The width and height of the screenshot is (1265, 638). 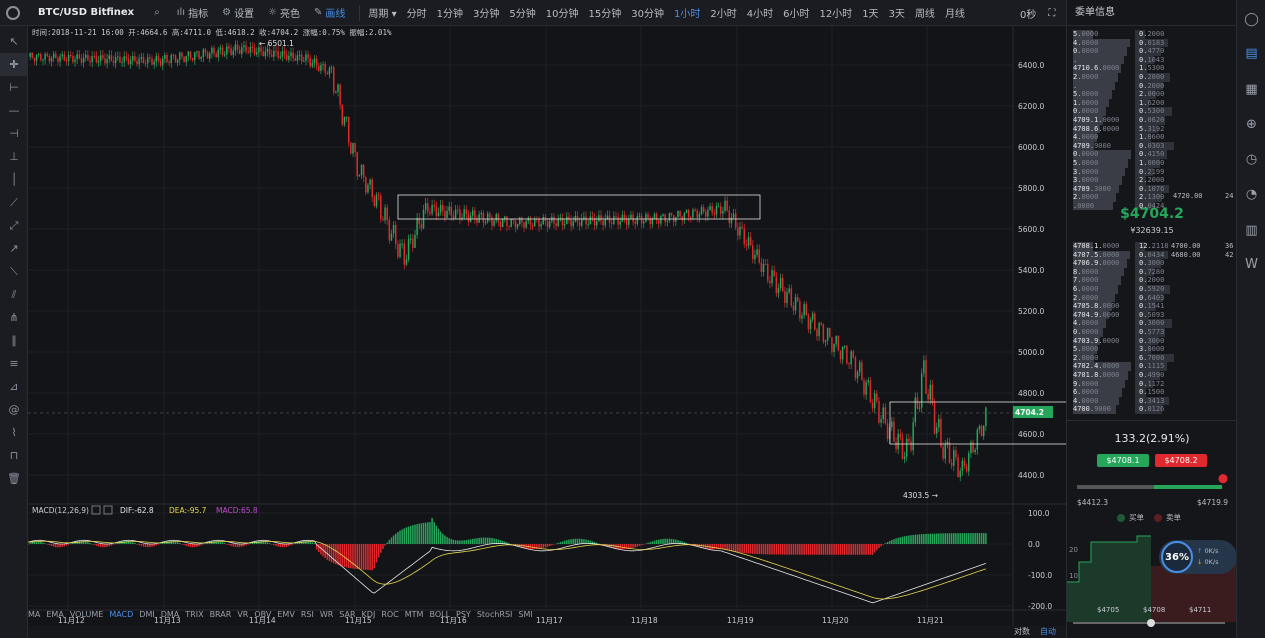 I want to click on bids-row: 2.0000 6.7000, so click(x=1155, y=358).